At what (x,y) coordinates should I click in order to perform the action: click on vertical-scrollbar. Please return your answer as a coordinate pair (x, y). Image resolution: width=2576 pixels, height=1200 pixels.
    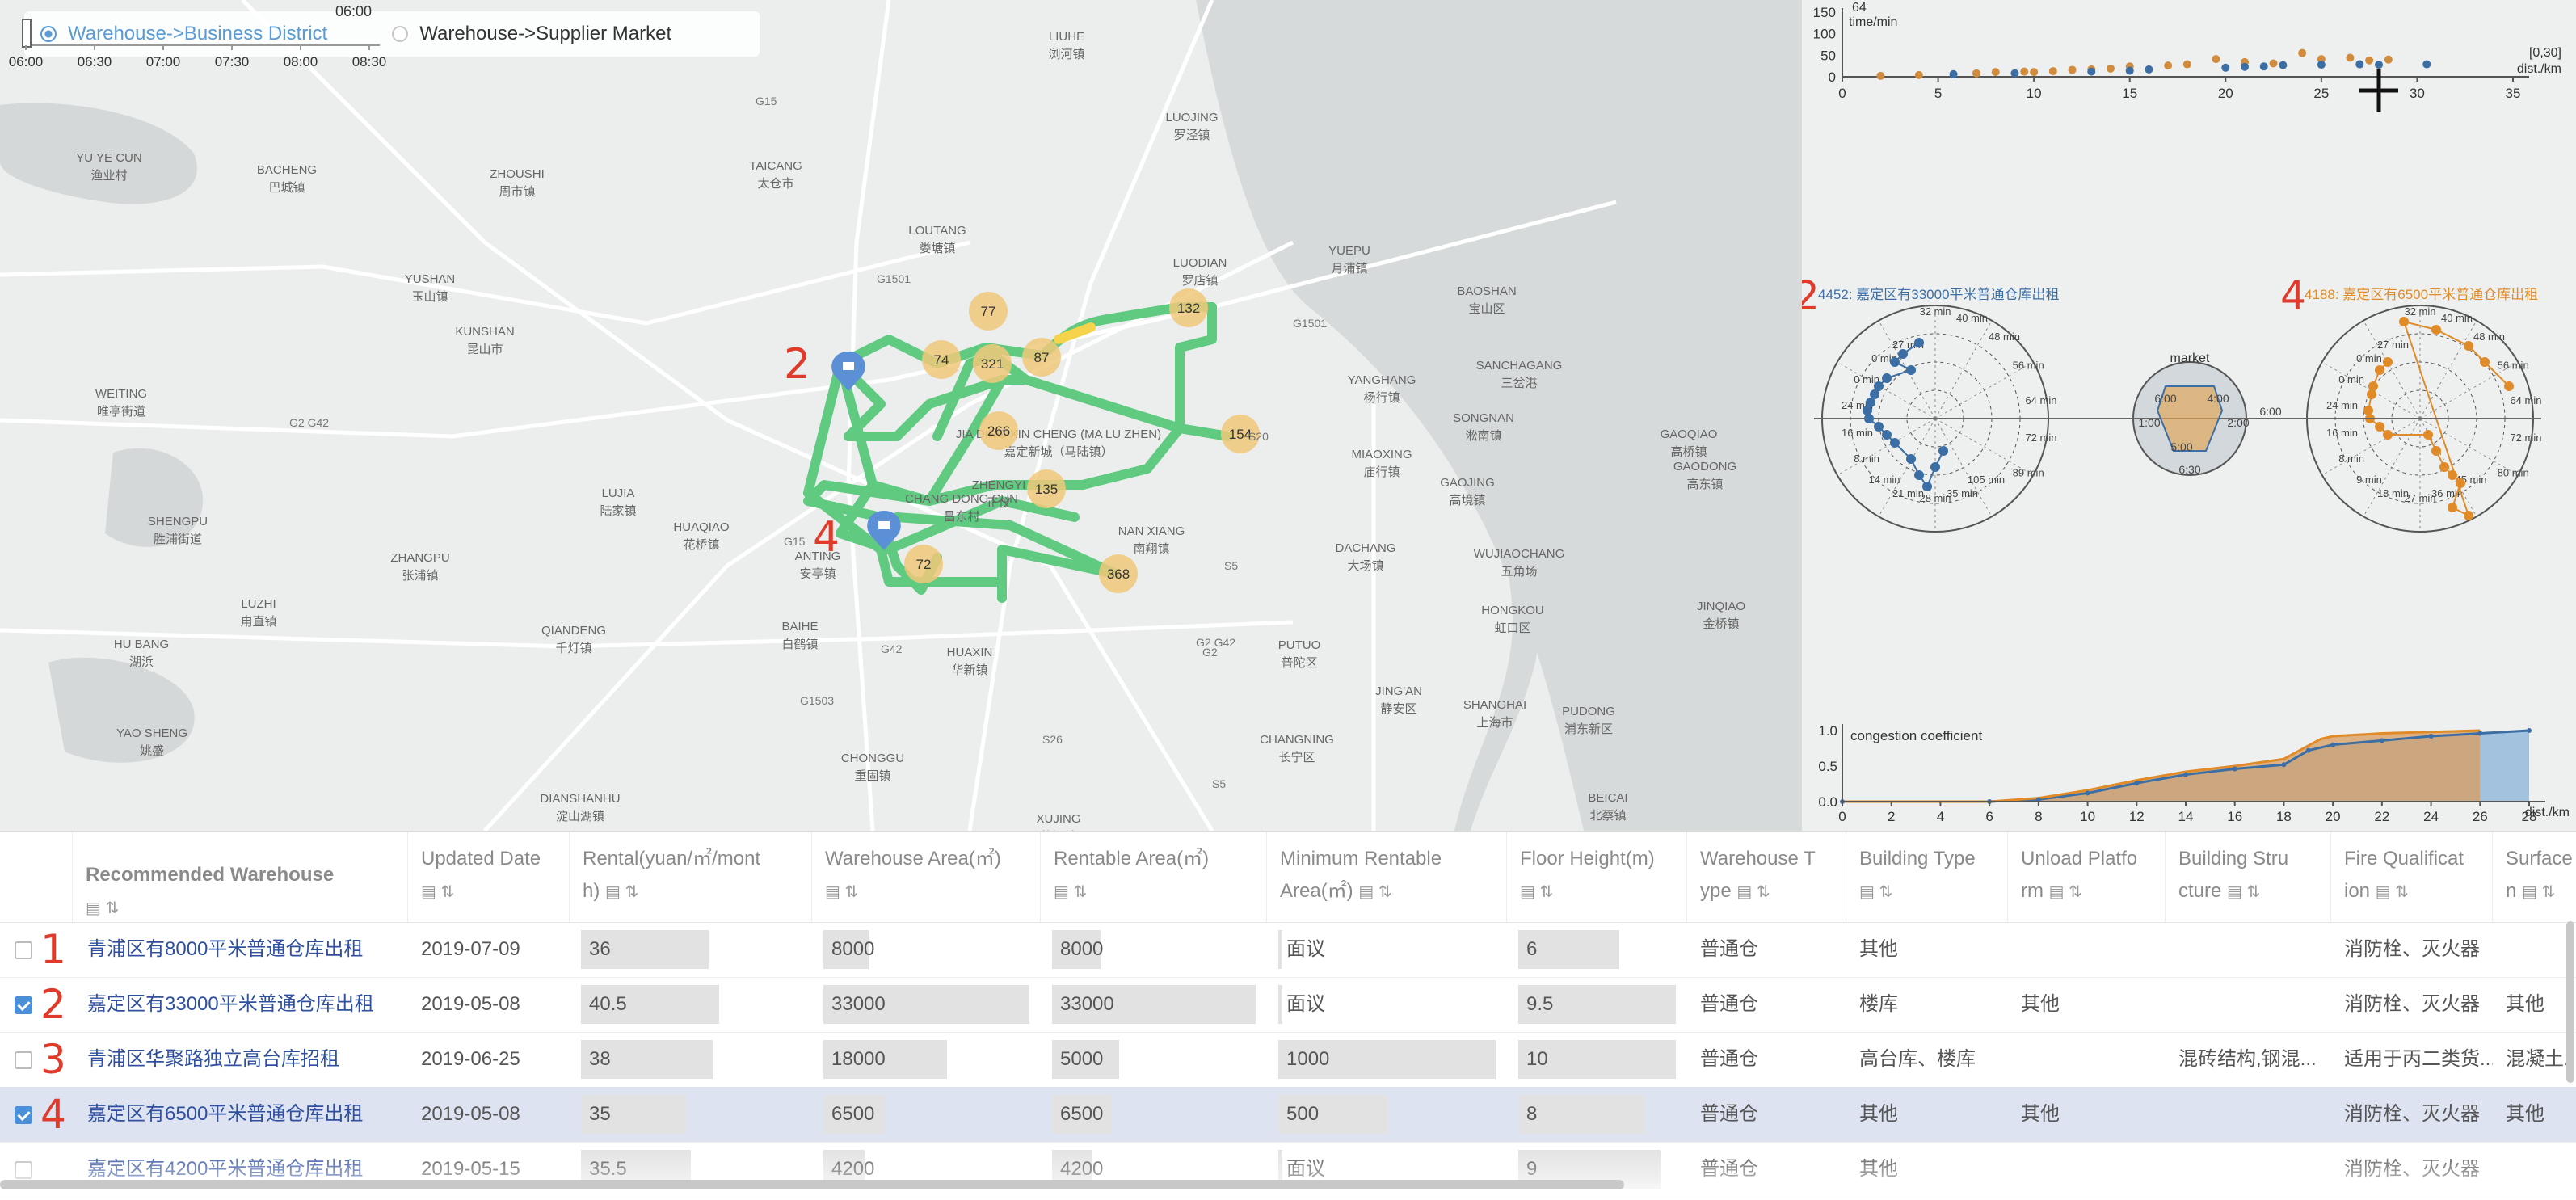
    Looking at the image, I should click on (2570, 1002).